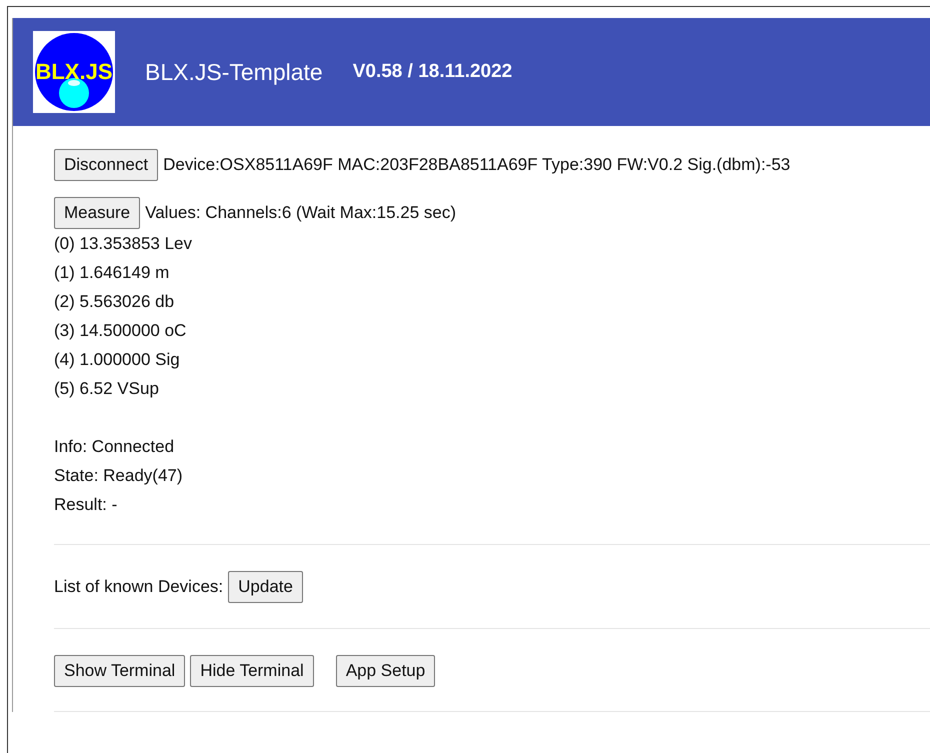 The image size is (930, 753). I want to click on version-text: V0.58 / 18.11.2022, so click(432, 72).